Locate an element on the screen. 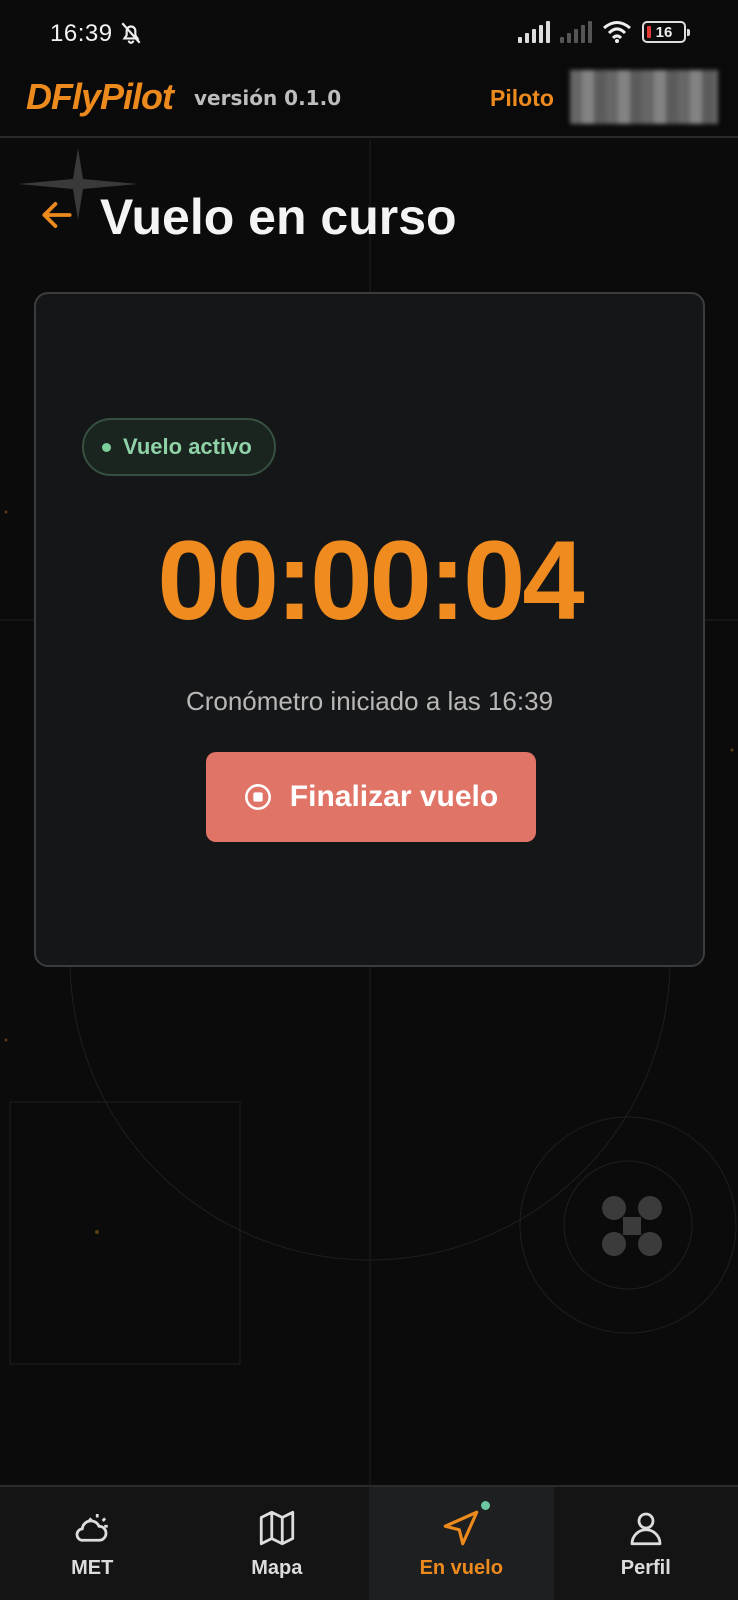 This screenshot has width=738, height=1600. battery-level: 16 is located at coordinates (664, 32).